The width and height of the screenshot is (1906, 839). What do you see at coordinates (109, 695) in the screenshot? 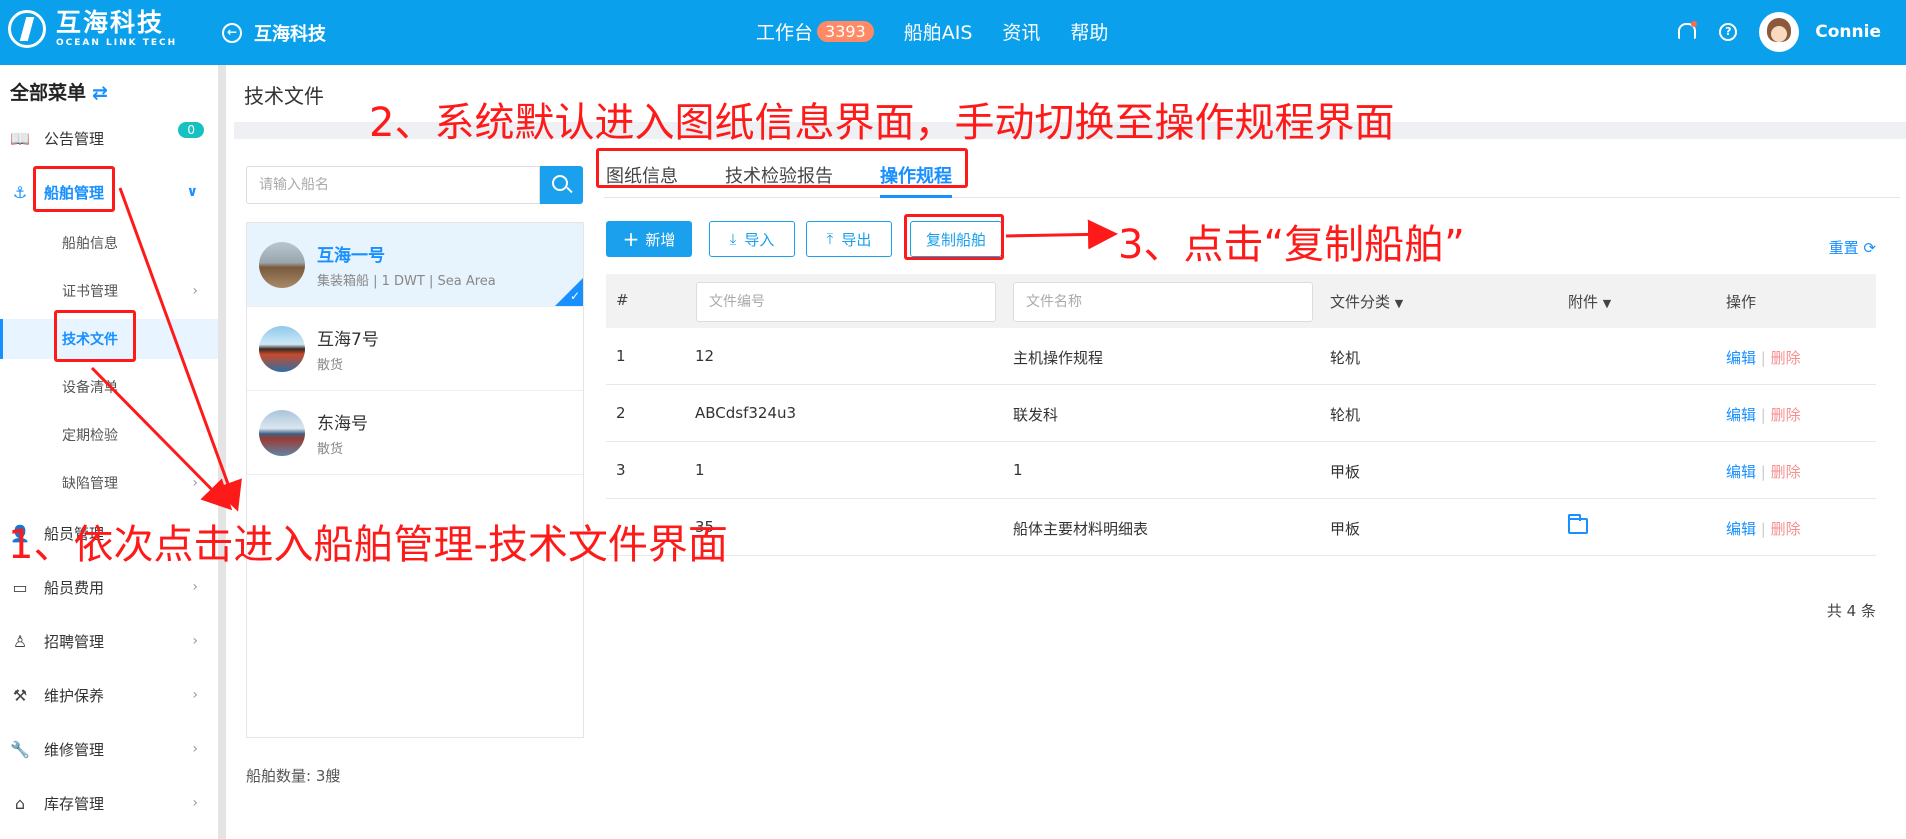
I see `sidebar-item-maintenance: ⚒ 维护保养 ›` at bounding box center [109, 695].